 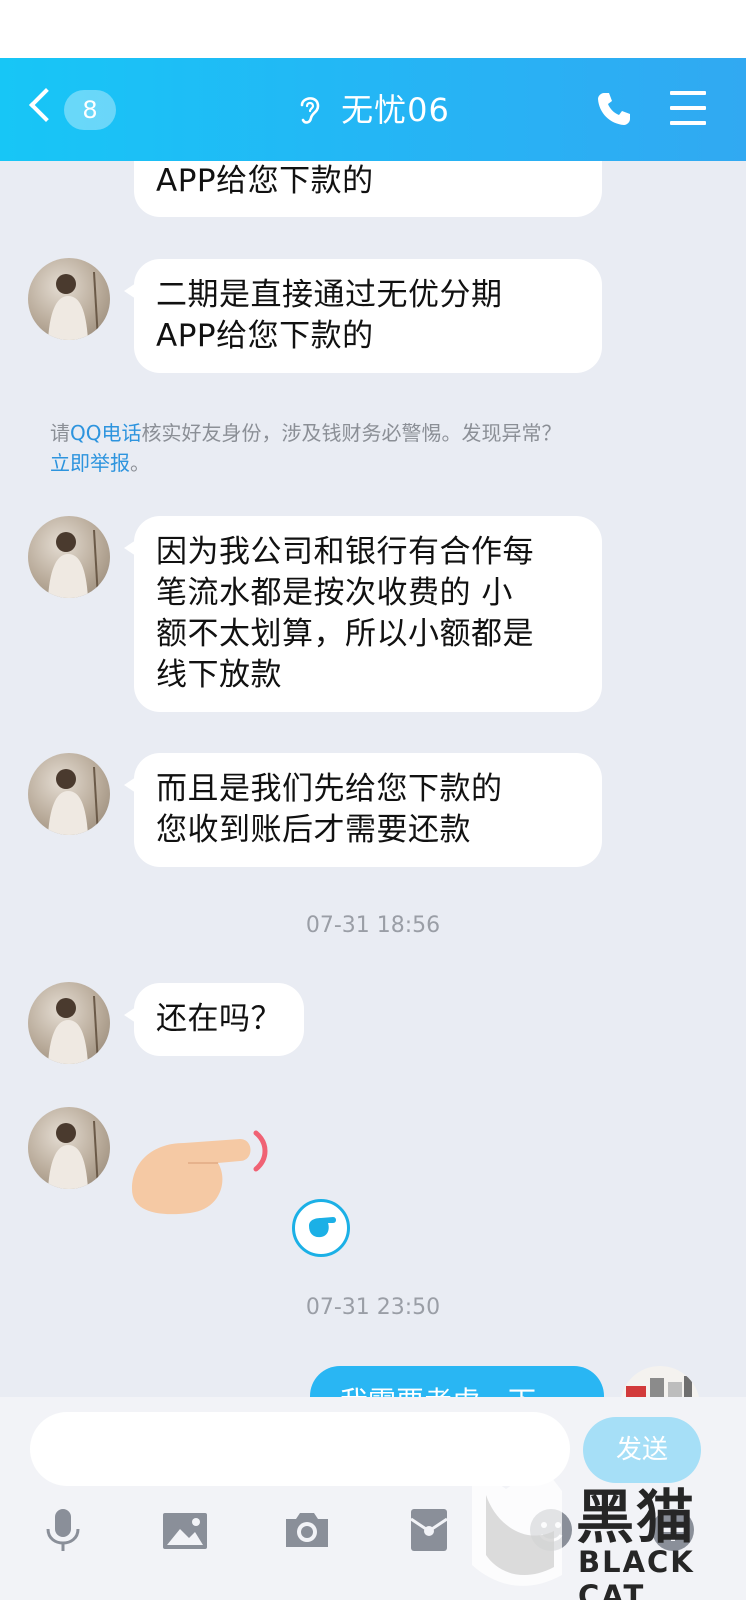 What do you see at coordinates (395, 110) in the screenshot?
I see `chat-title: 无忧06` at bounding box center [395, 110].